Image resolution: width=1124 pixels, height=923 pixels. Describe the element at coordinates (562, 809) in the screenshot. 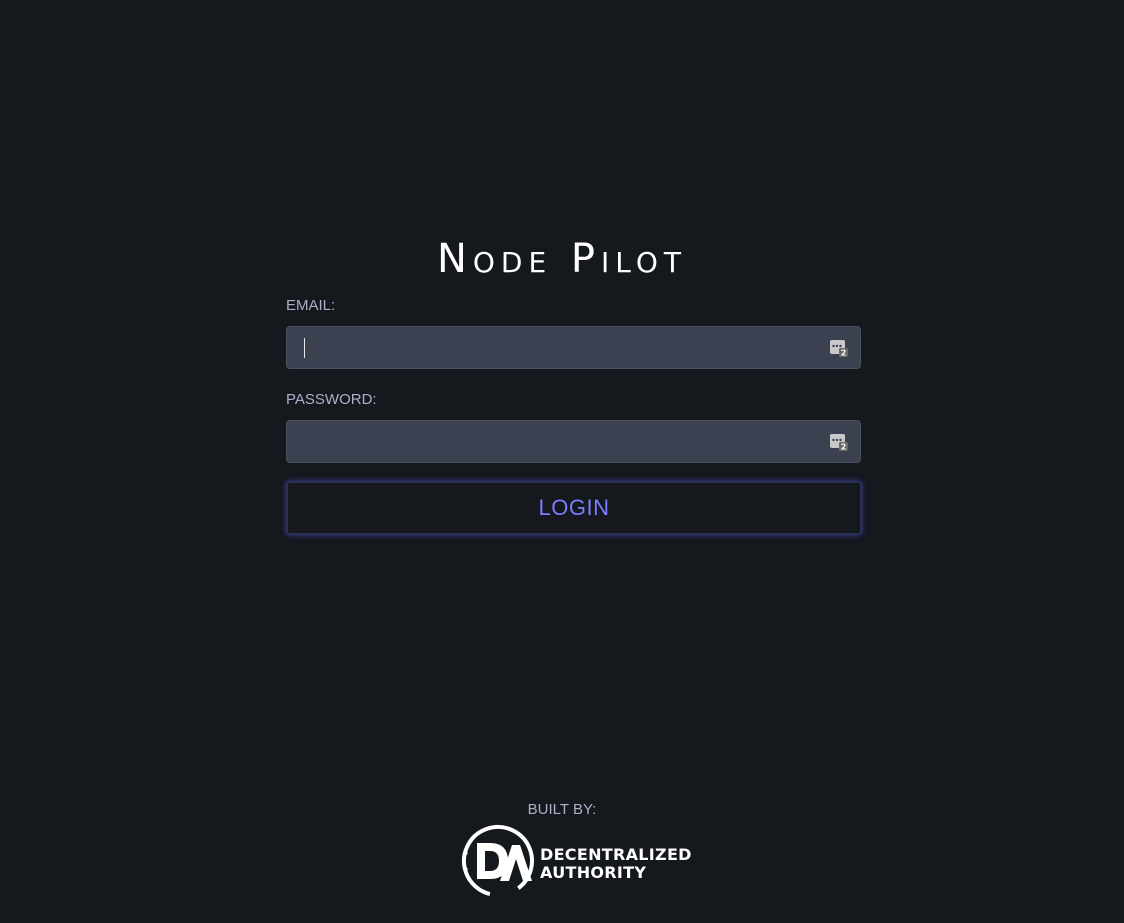

I see `built-by-label: BUILT BY:` at that location.